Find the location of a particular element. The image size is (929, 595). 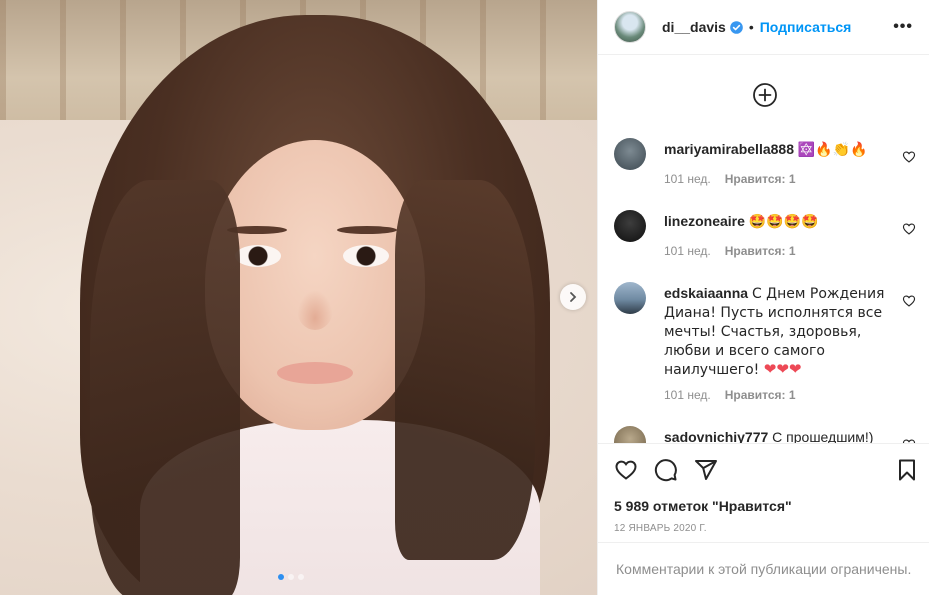

commenter-username: sadovnichiy777 is located at coordinates (716, 436).